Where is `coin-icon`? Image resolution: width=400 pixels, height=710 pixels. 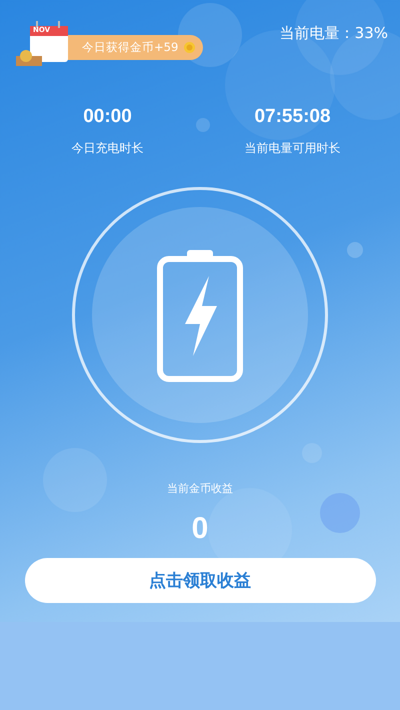 coin-icon is located at coordinates (190, 47).